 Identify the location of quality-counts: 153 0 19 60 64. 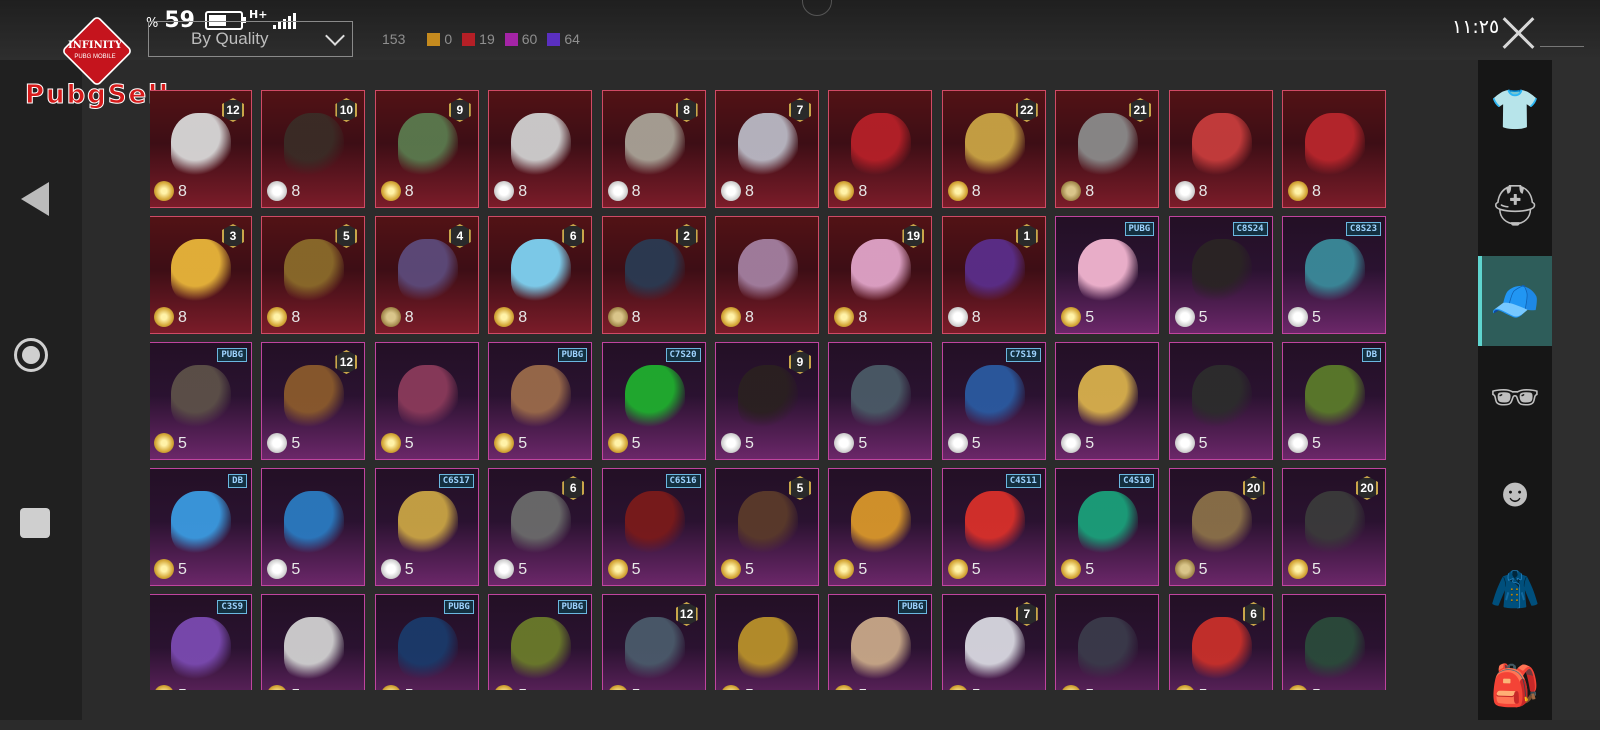
(486, 39).